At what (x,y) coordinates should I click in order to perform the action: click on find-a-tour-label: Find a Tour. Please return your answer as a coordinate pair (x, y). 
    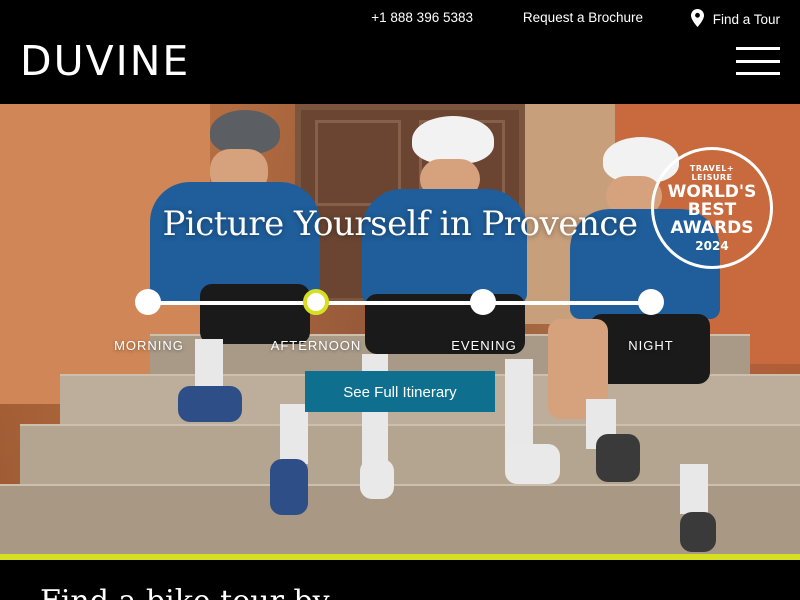
    Looking at the image, I should click on (746, 19).